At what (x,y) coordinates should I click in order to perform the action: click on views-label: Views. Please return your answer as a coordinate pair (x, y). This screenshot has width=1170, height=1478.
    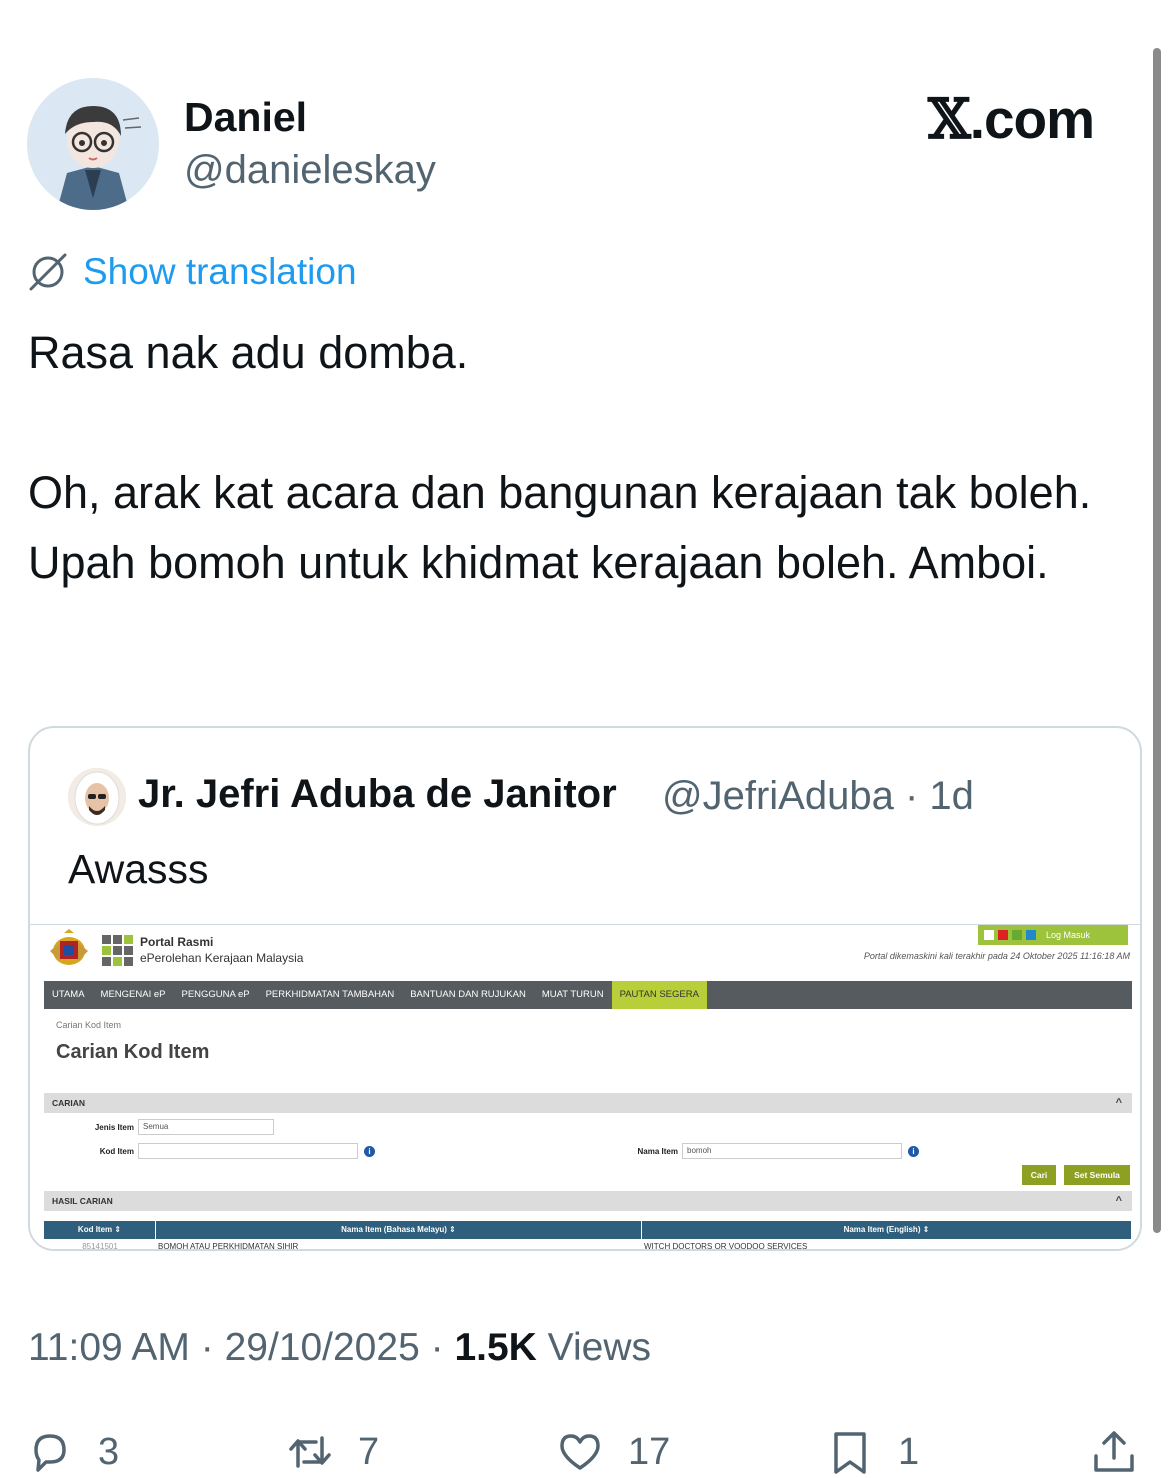
    Looking at the image, I should click on (599, 1347).